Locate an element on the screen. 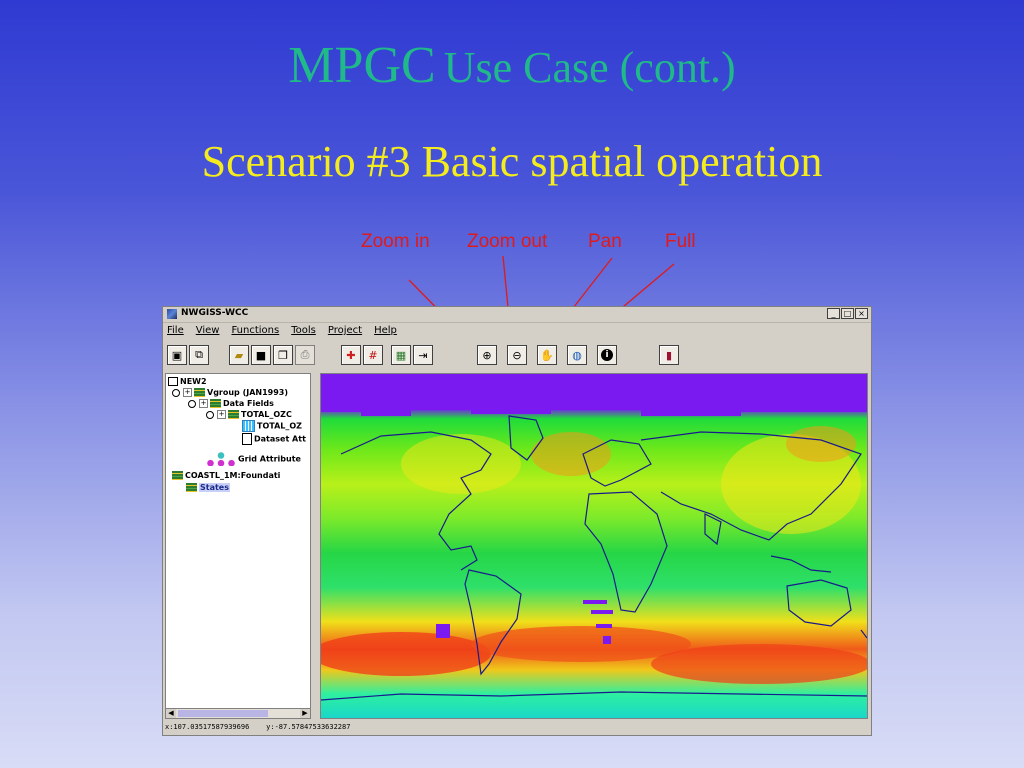 The width and height of the screenshot is (1024, 768). print-button: ⎙ is located at coordinates (305, 355).